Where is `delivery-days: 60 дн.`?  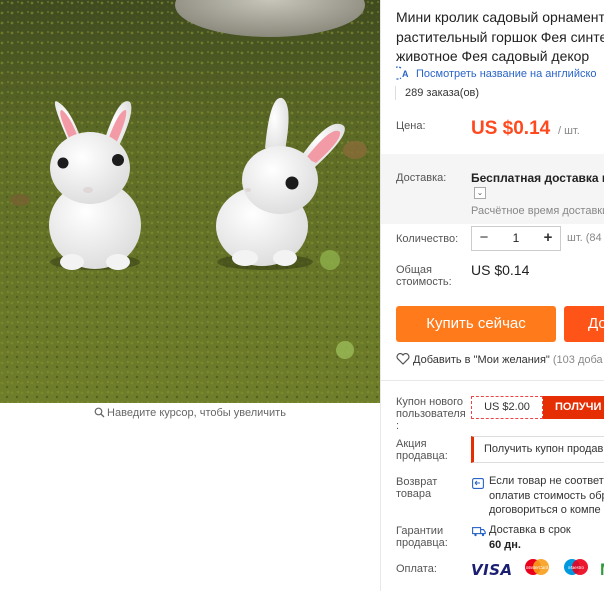 delivery-days: 60 дн. is located at coordinates (505, 545).